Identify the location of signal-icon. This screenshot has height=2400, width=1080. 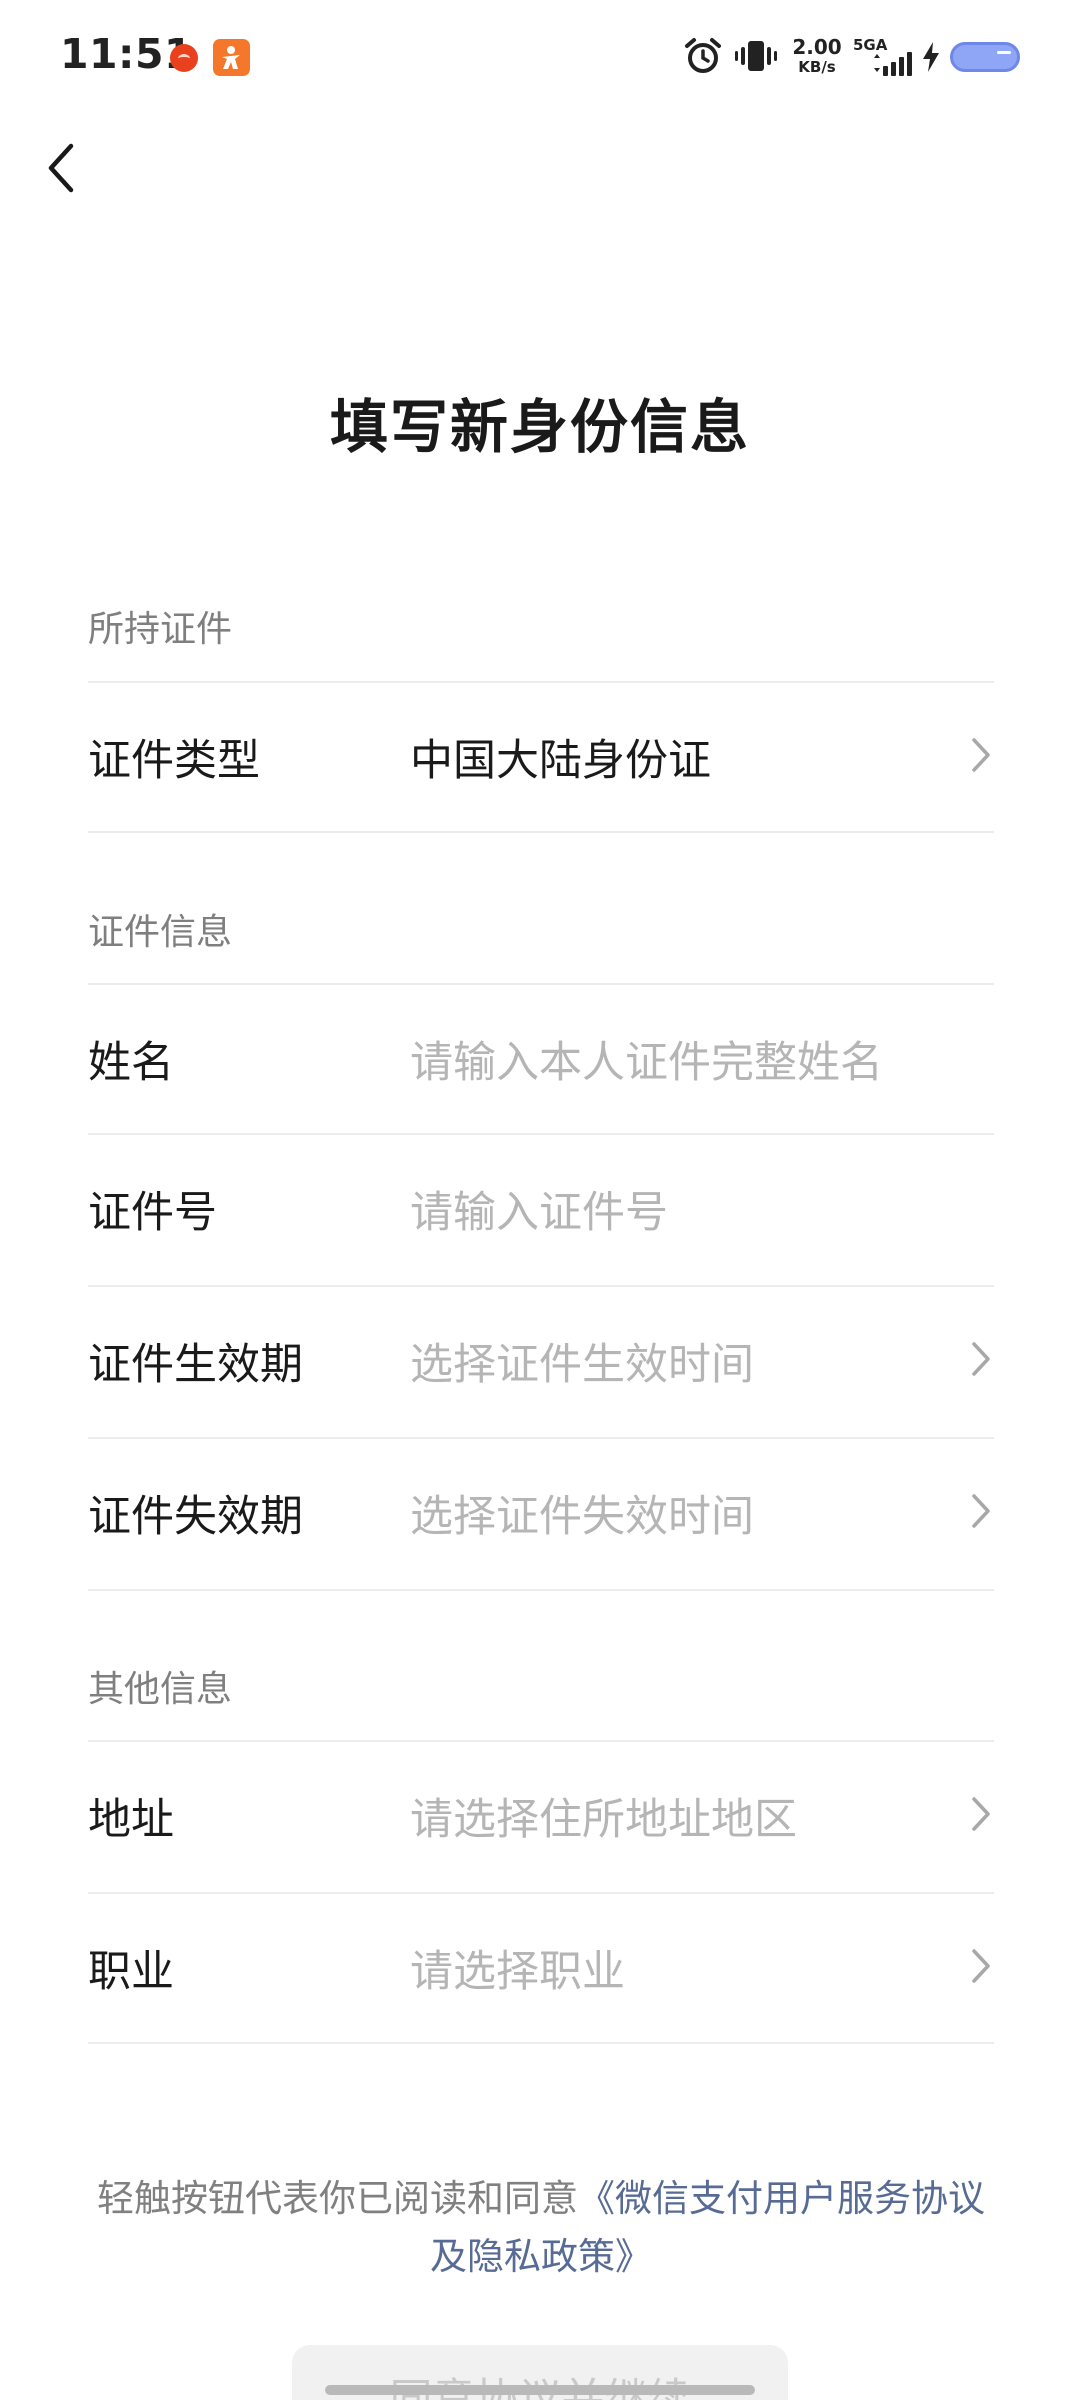
(893, 66).